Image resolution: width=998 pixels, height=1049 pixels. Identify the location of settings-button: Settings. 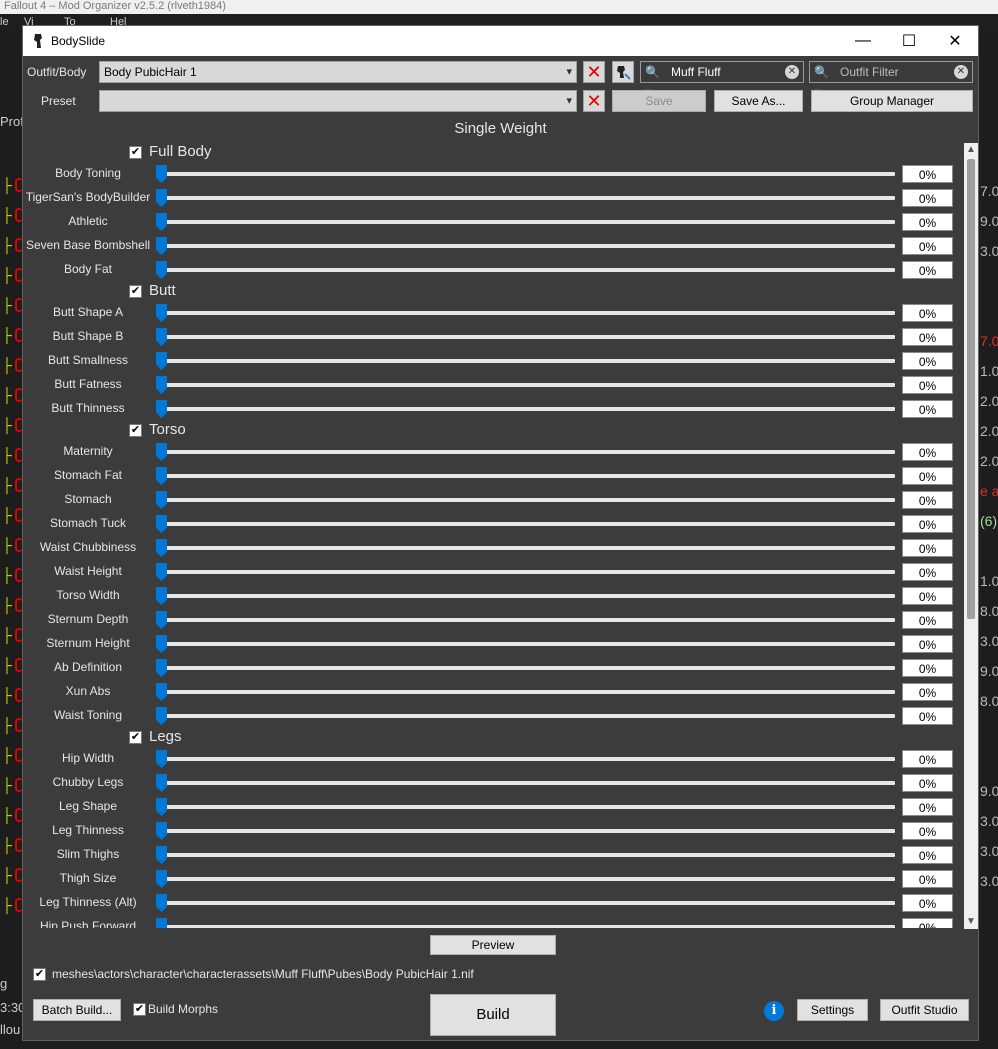
(832, 1010).